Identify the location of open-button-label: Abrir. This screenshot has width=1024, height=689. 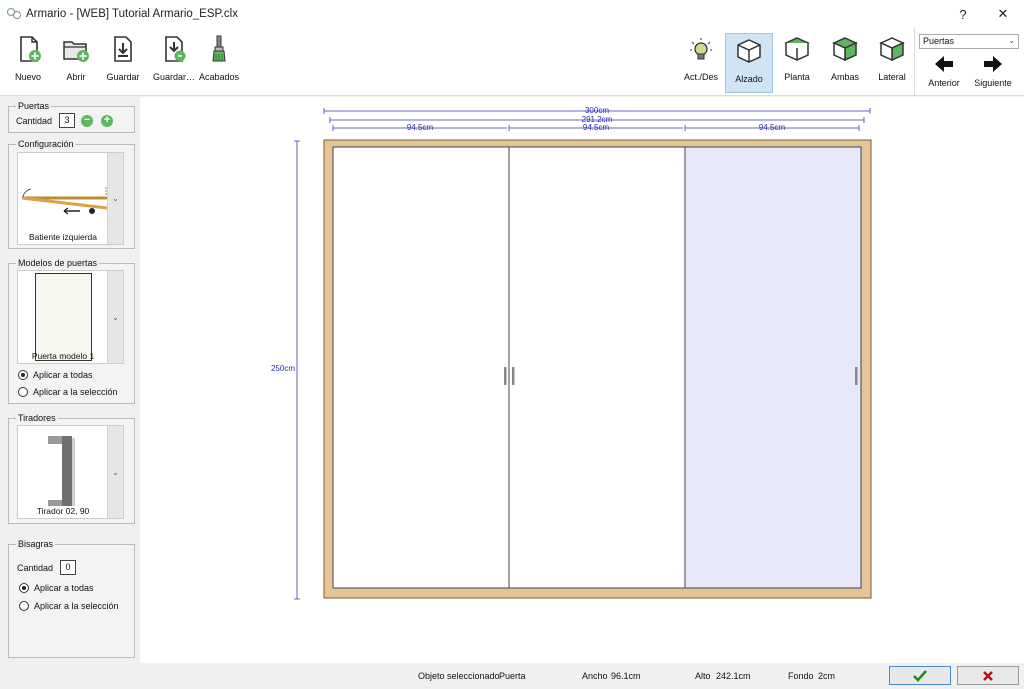
(76, 77).